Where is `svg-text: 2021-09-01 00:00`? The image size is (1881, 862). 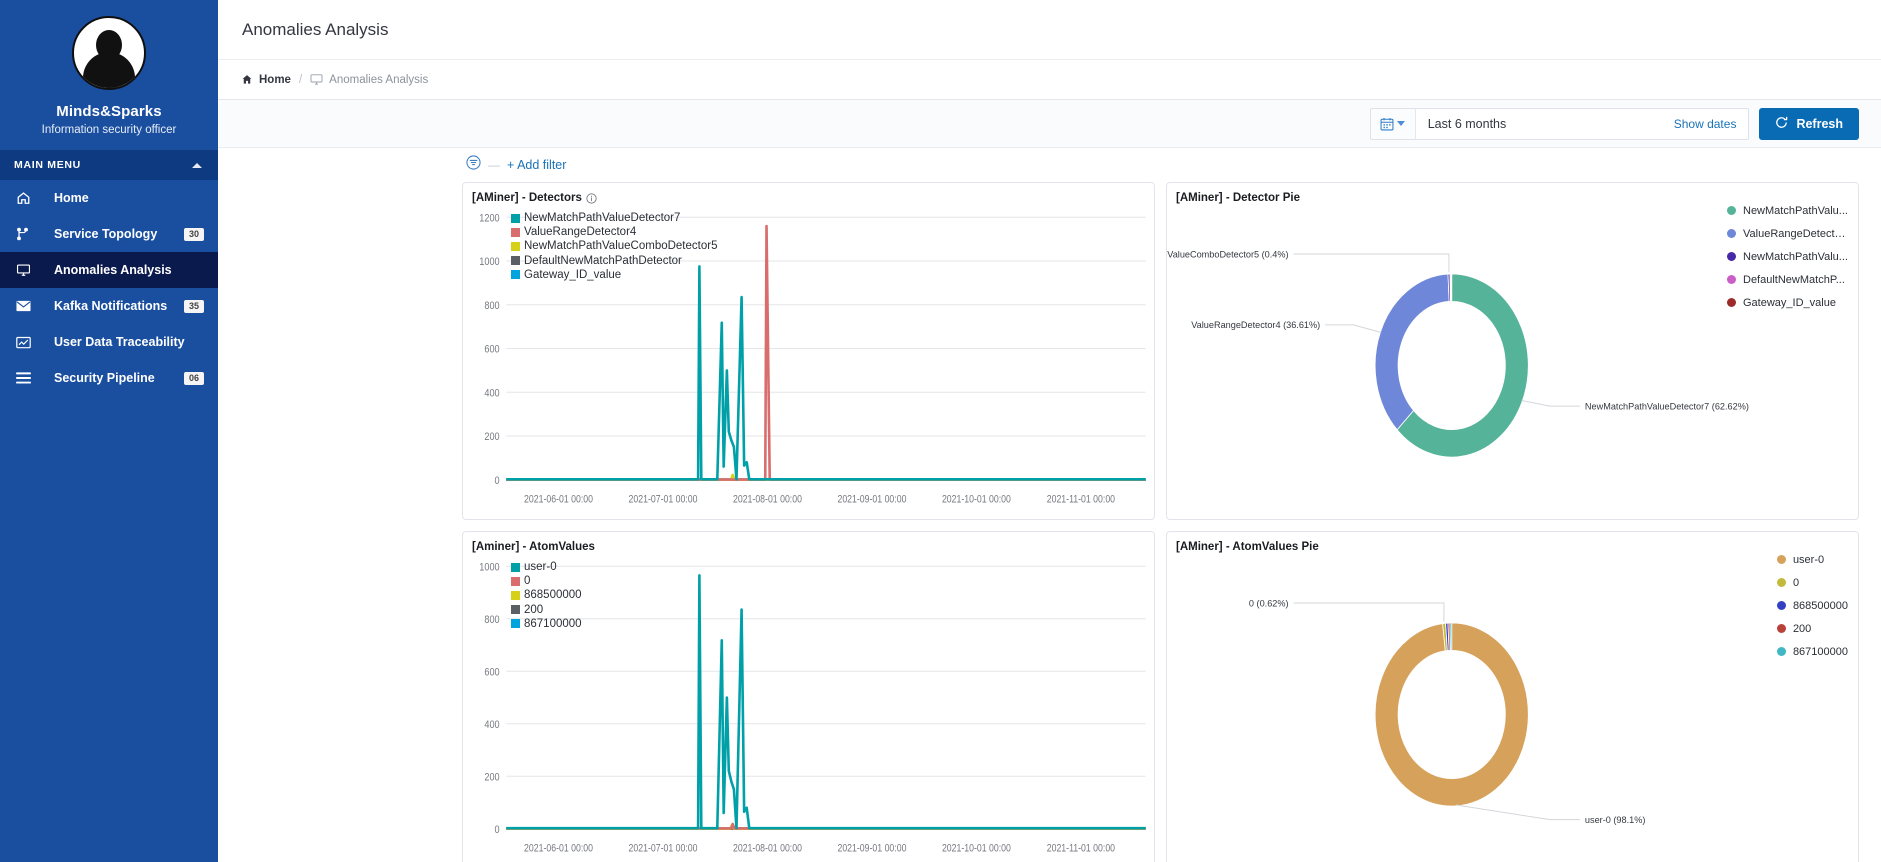 svg-text: 2021-09-01 00:00 is located at coordinates (871, 500).